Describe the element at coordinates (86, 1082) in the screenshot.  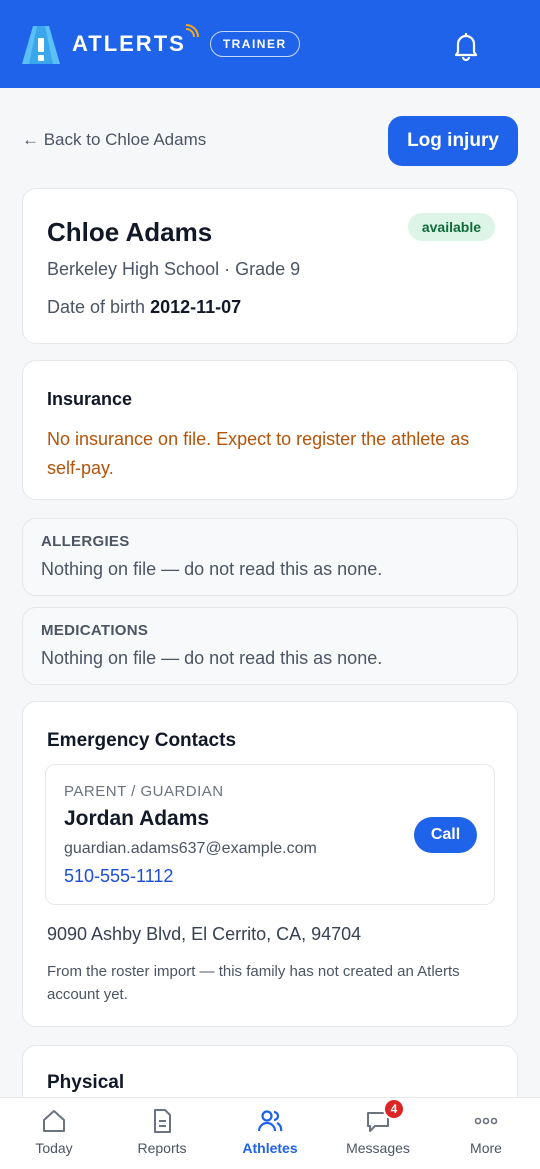
I see `physical-title: Physical` at that location.